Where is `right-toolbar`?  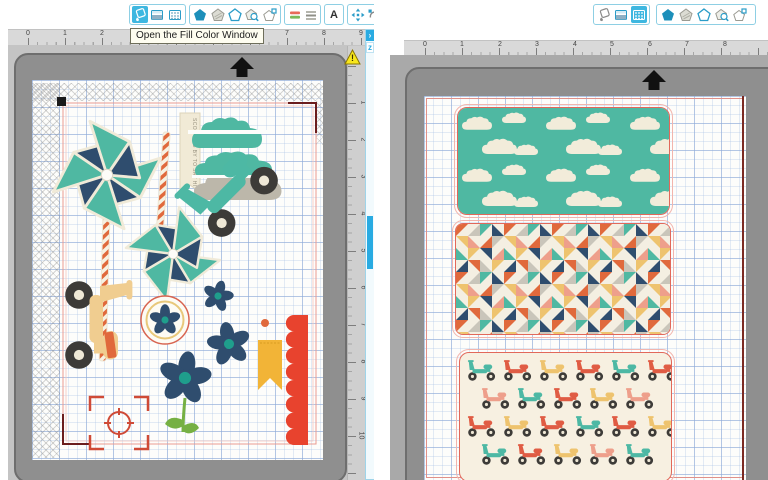
right-toolbar is located at coordinates (579, 15).